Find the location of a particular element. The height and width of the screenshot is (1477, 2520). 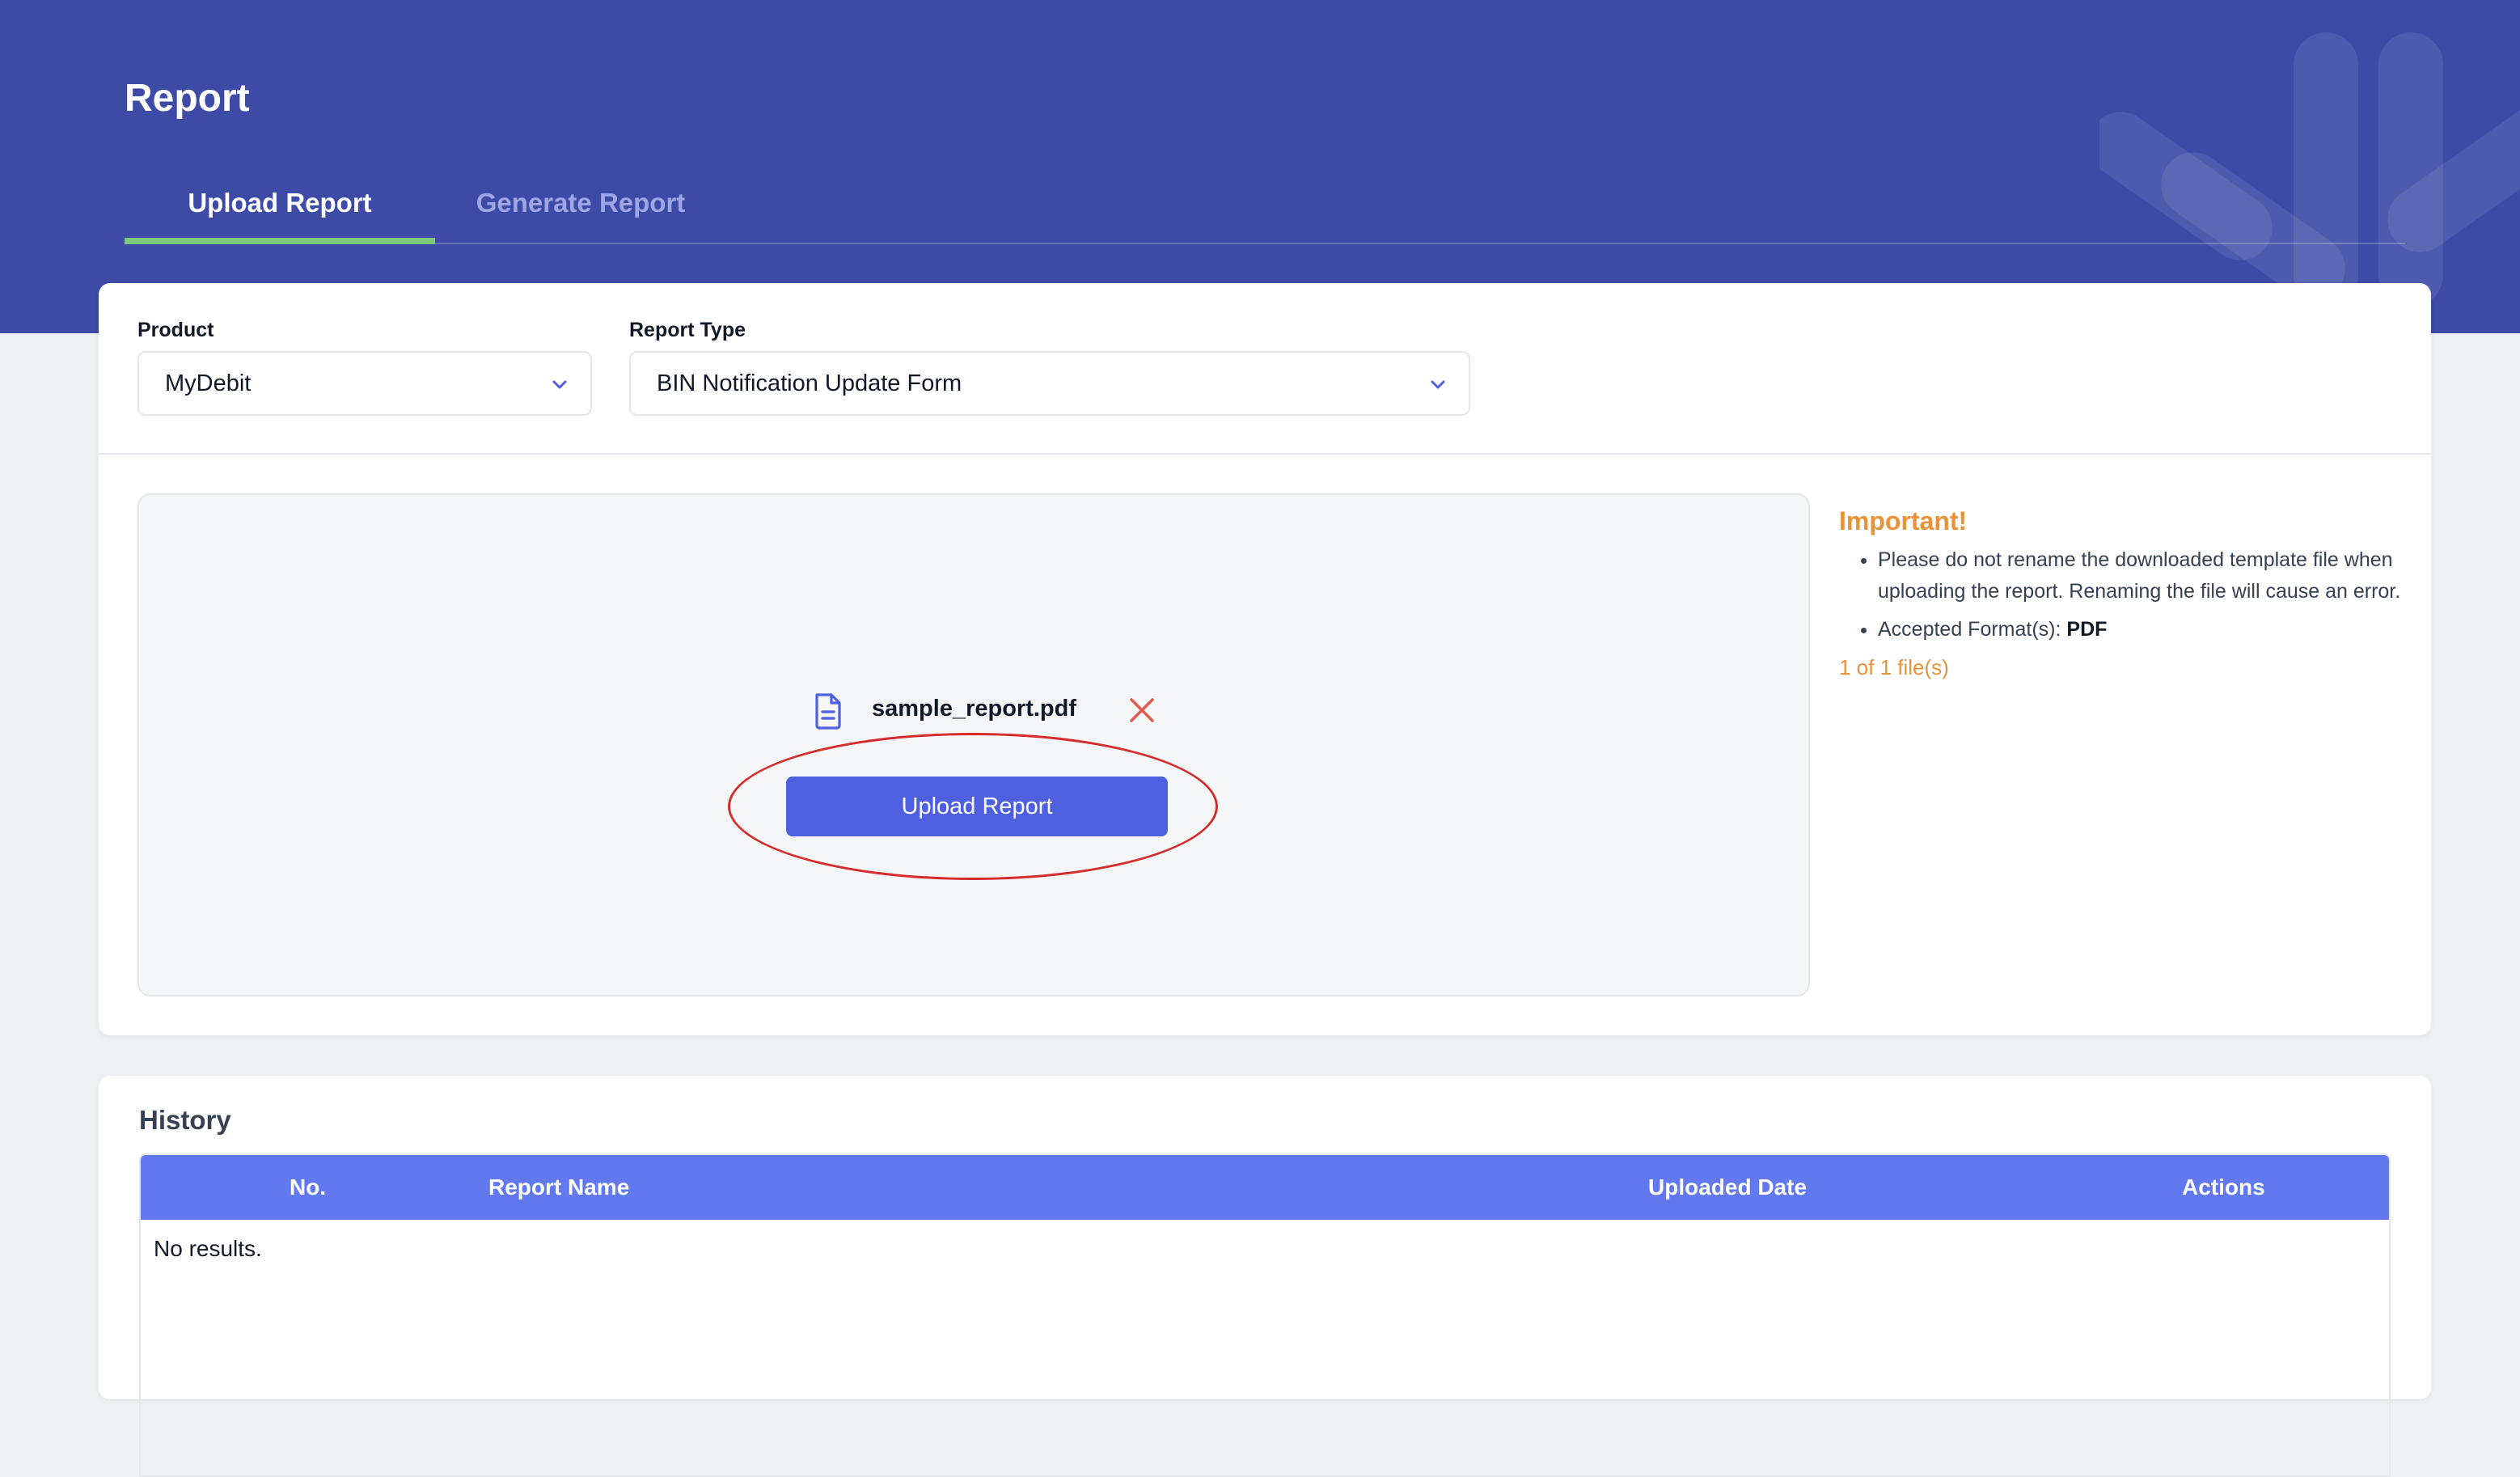

card-divider is located at coordinates (1265, 454).